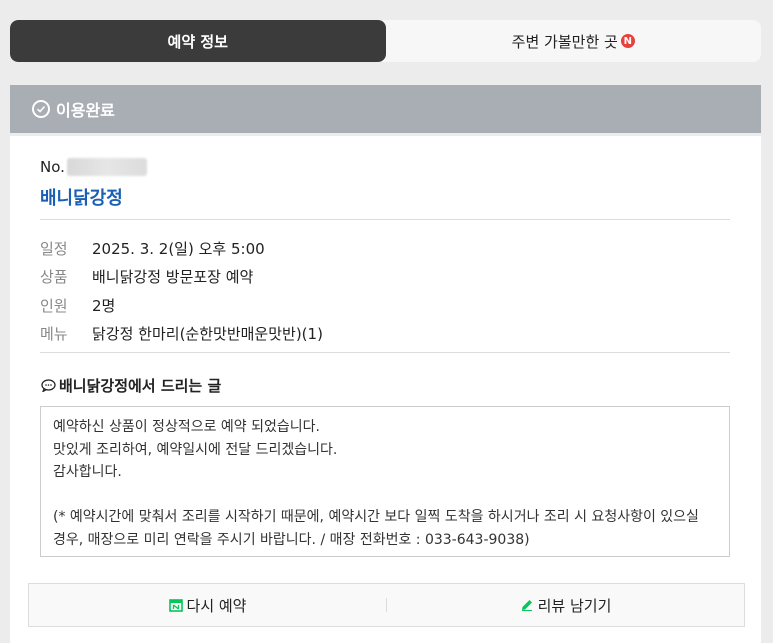 The height and width of the screenshot is (643, 773). What do you see at coordinates (52, 167) in the screenshot?
I see `reservation-number-prefix: No.` at bounding box center [52, 167].